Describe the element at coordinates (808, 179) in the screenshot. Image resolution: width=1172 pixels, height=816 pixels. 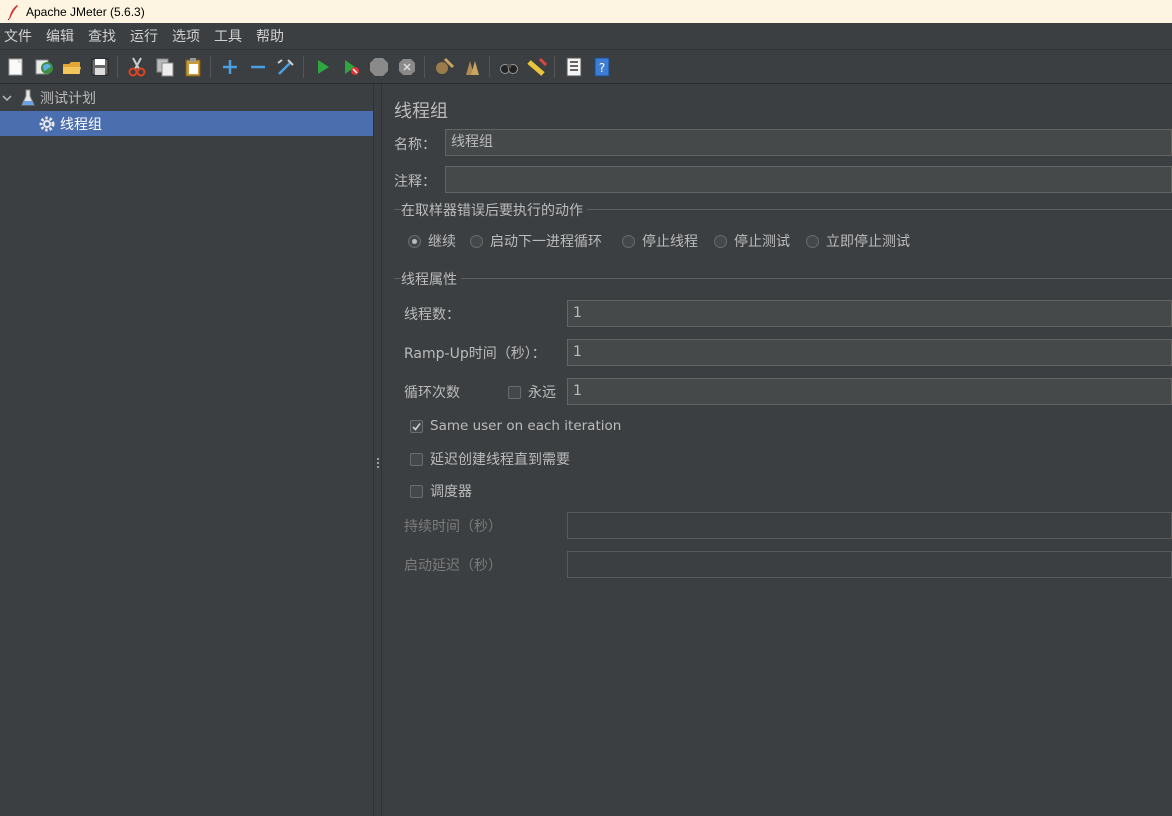
I see `comment-field` at that location.